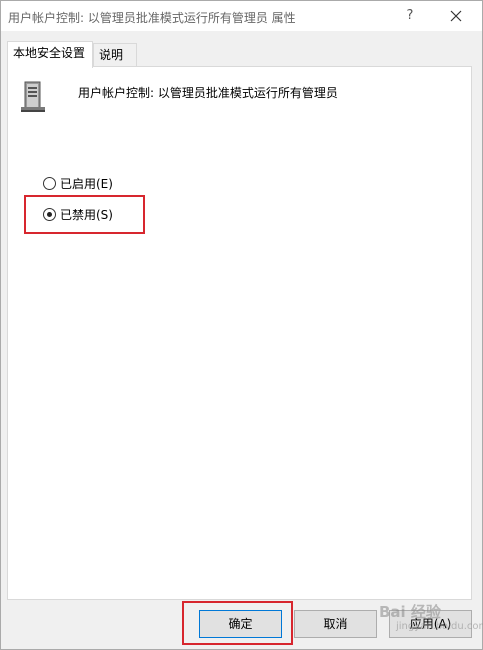 The height and width of the screenshot is (650, 483). Describe the element at coordinates (240, 624) in the screenshot. I see `ok-button: 确定` at that location.